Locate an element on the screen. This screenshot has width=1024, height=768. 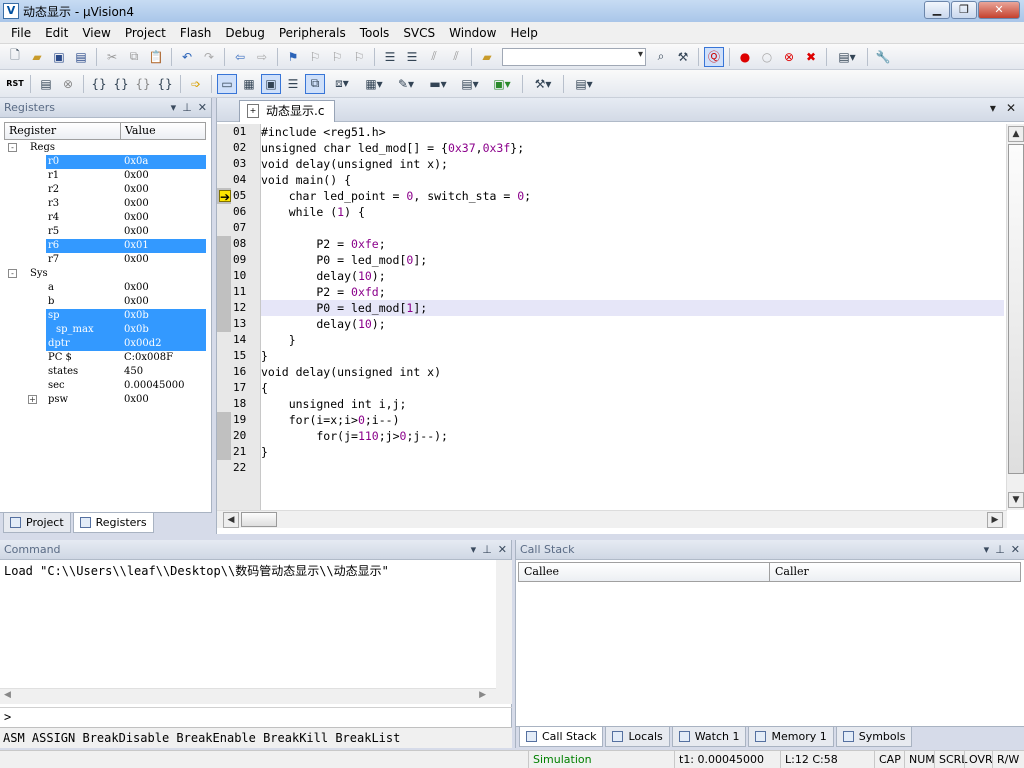
window-layout-icon: ▤▾ is located at coordinates (847, 57).